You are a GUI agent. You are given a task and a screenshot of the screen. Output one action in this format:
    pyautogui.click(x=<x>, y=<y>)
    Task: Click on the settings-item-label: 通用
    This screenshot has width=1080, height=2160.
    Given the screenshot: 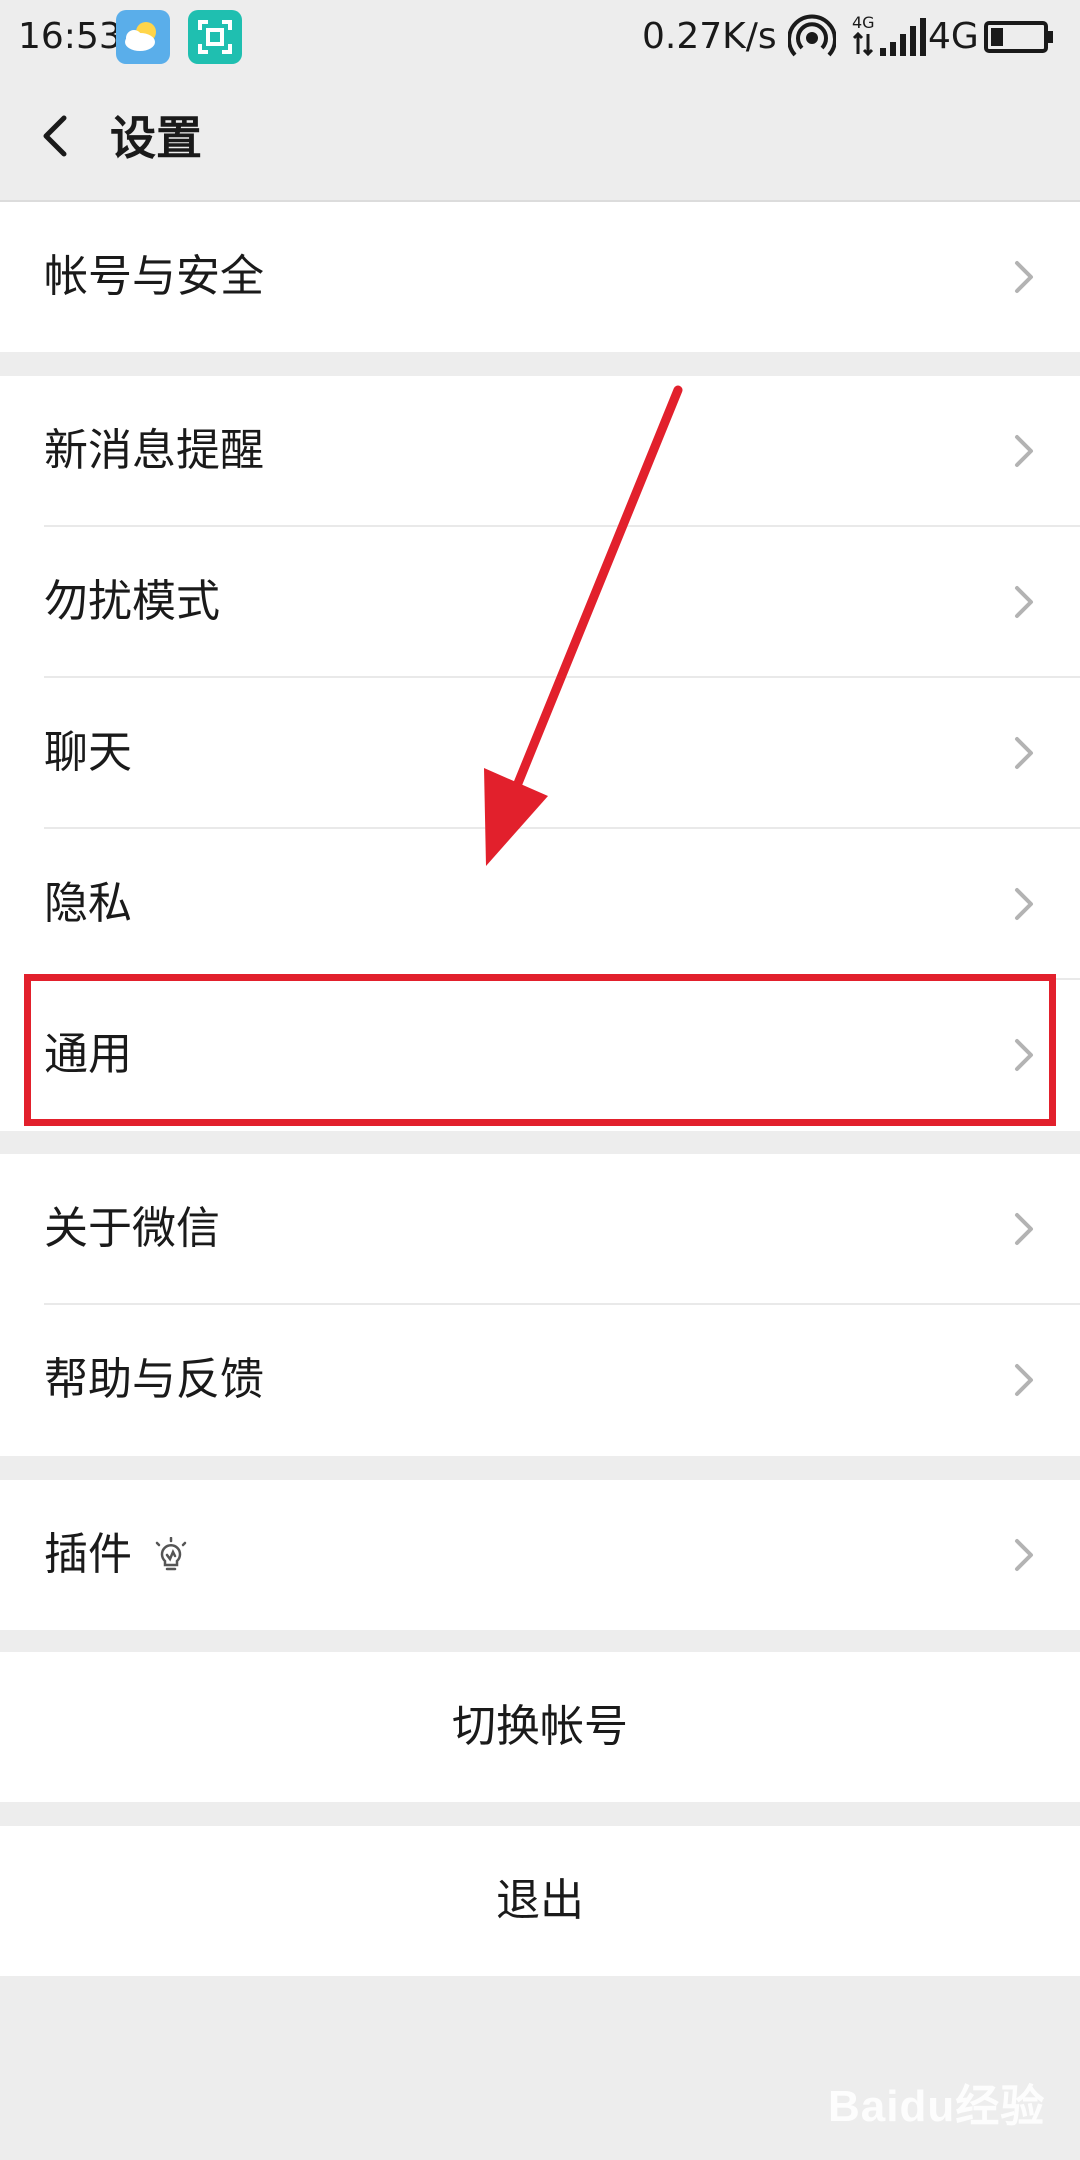 What is the action you would take?
    pyautogui.click(x=88, y=1054)
    